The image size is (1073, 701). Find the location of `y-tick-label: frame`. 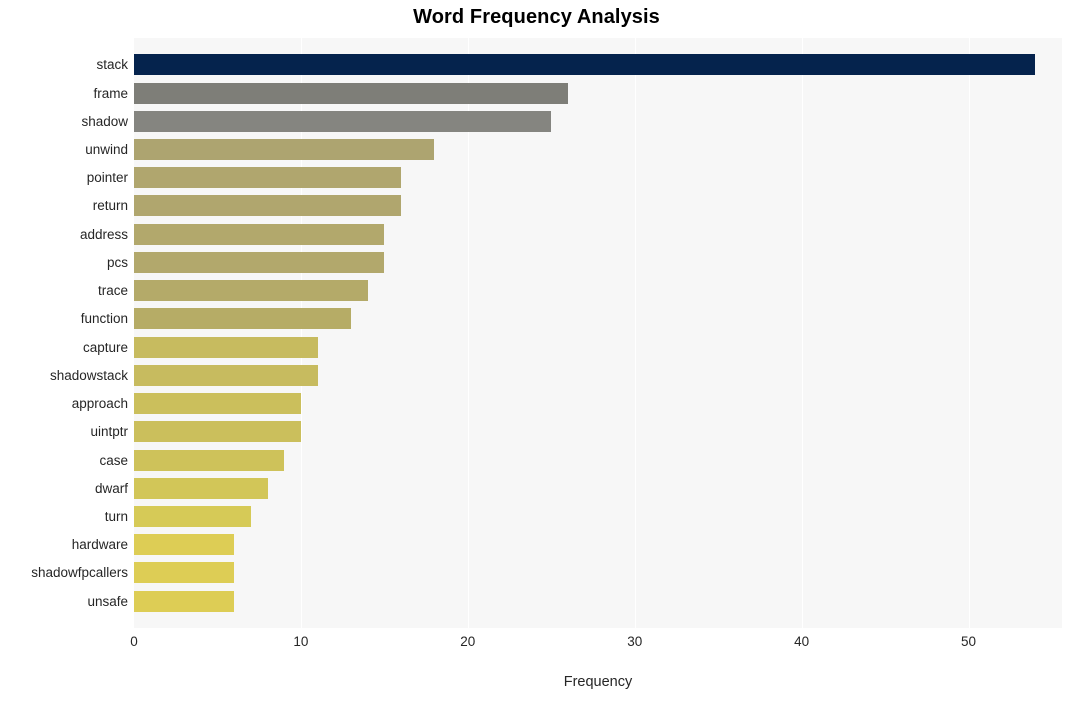

y-tick-label: frame is located at coordinates (110, 93).